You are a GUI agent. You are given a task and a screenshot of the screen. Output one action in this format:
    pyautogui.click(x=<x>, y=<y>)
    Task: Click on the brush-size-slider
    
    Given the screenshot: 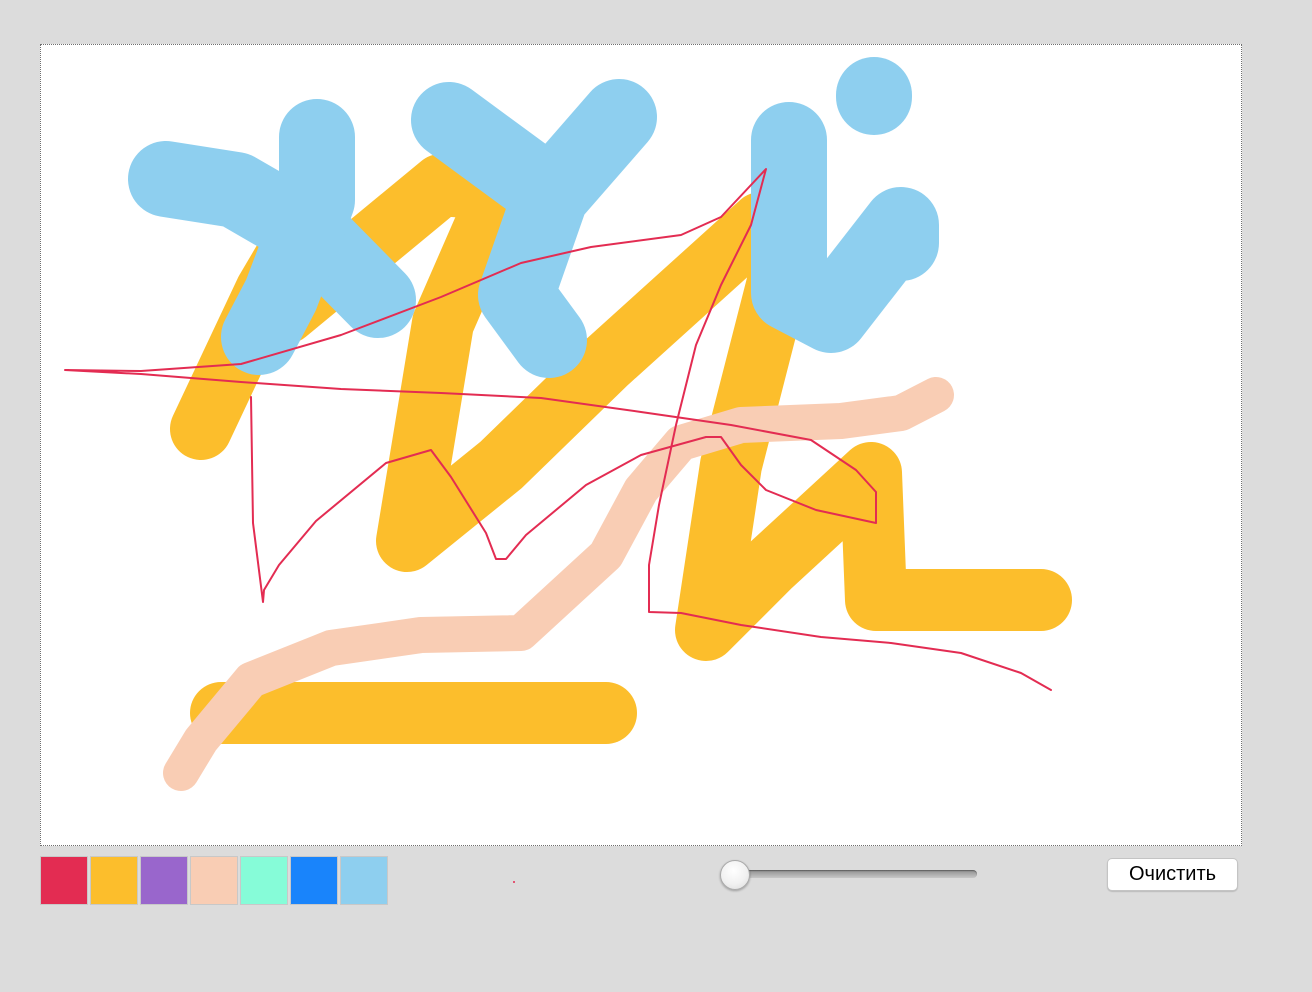 What is the action you would take?
    pyautogui.click(x=850, y=875)
    